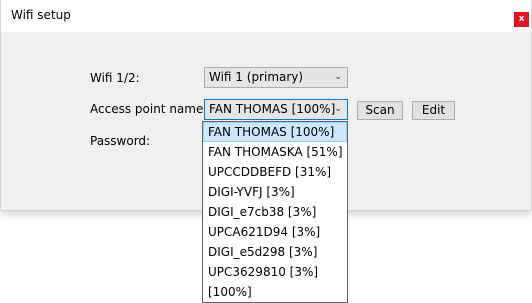 The image size is (532, 303). I want to click on close-icon: x, so click(521, 19).